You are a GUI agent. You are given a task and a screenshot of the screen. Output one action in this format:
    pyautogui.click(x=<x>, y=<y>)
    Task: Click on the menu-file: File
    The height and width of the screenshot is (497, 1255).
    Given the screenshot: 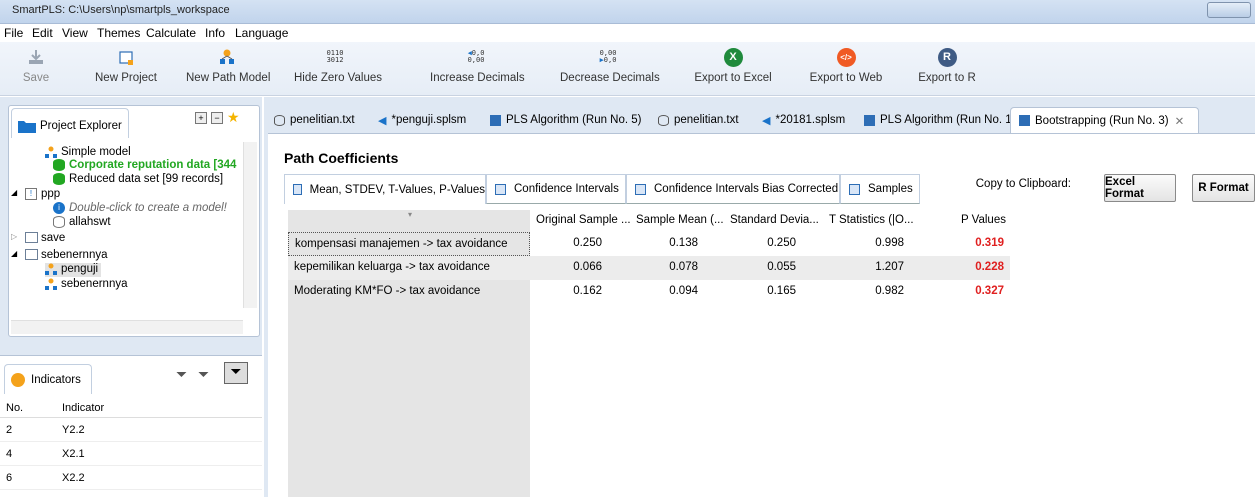 What is the action you would take?
    pyautogui.click(x=13, y=33)
    